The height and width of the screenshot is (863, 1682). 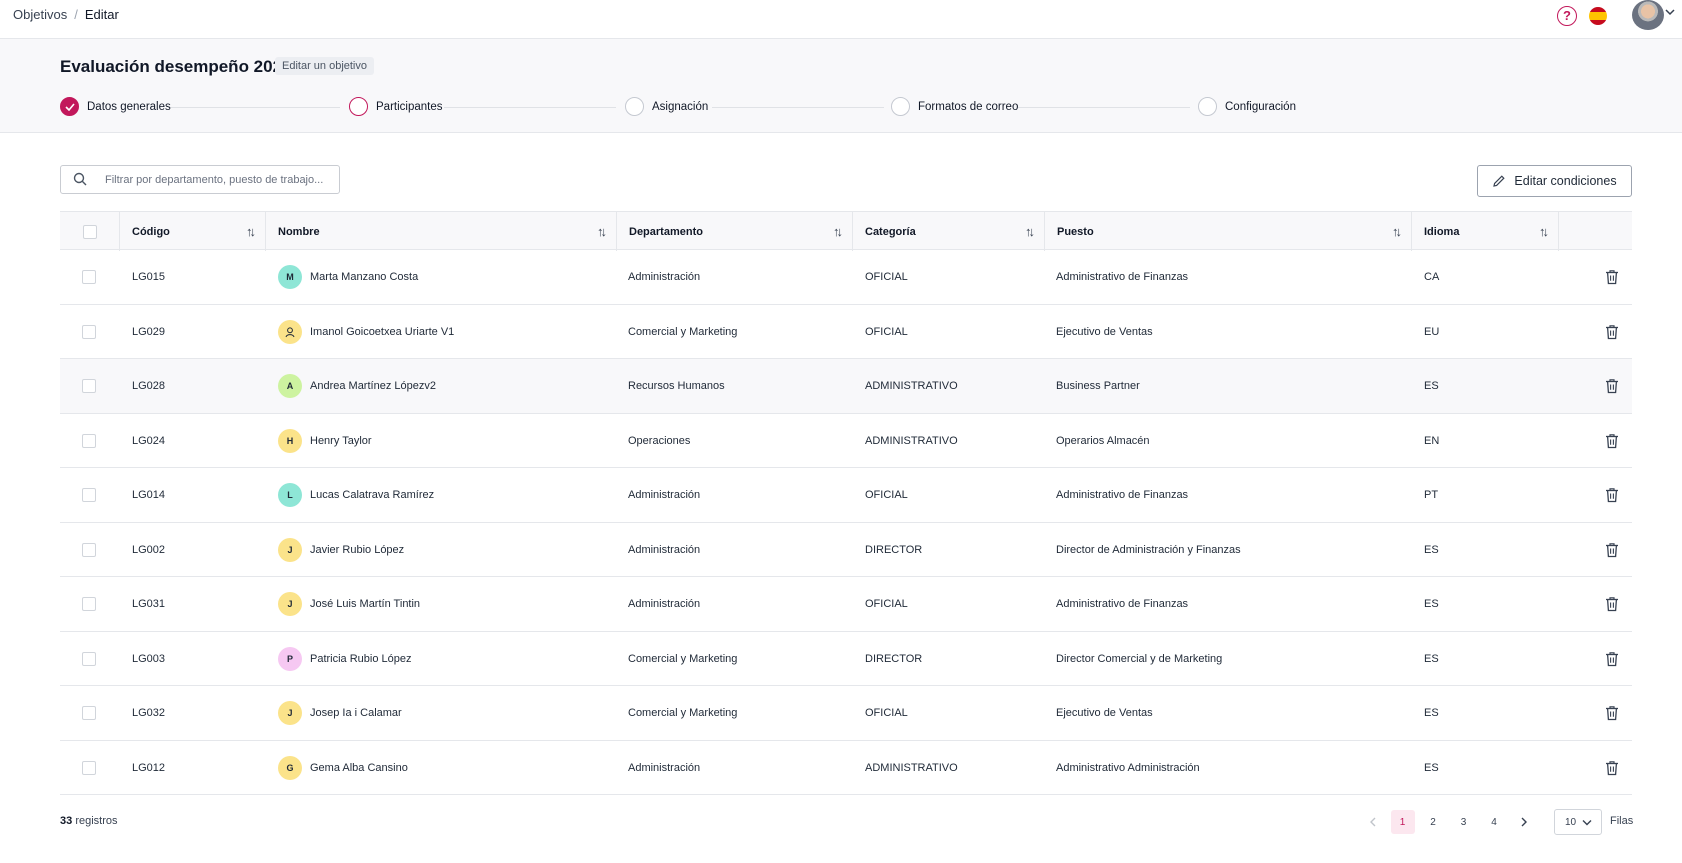 I want to click on participant-name: Javier Rubio López, so click(x=357, y=549).